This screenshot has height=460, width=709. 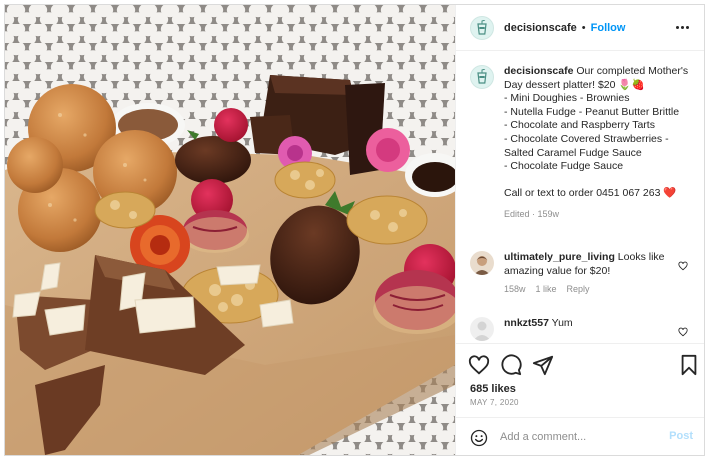 What do you see at coordinates (543, 365) in the screenshot?
I see `share-icon` at bounding box center [543, 365].